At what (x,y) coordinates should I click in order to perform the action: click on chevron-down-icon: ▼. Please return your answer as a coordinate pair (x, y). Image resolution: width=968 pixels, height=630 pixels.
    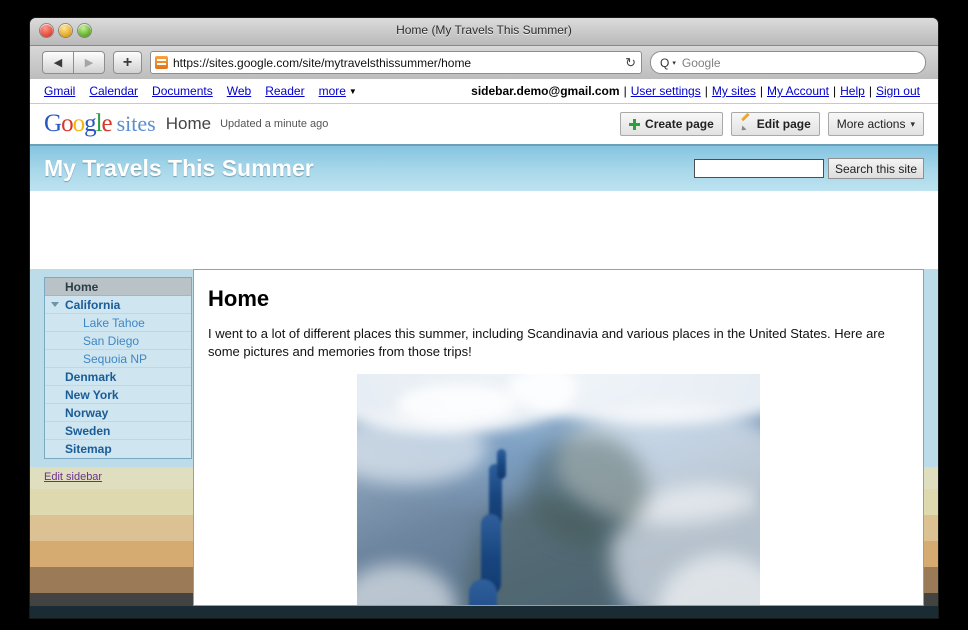
    Looking at the image, I should click on (353, 91).